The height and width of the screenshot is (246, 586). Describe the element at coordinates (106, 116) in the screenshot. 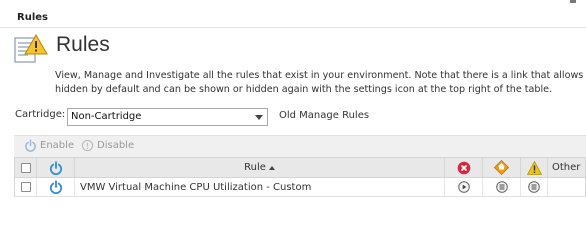

I see `cartridge-selected-value: Non-Cartridge` at that location.